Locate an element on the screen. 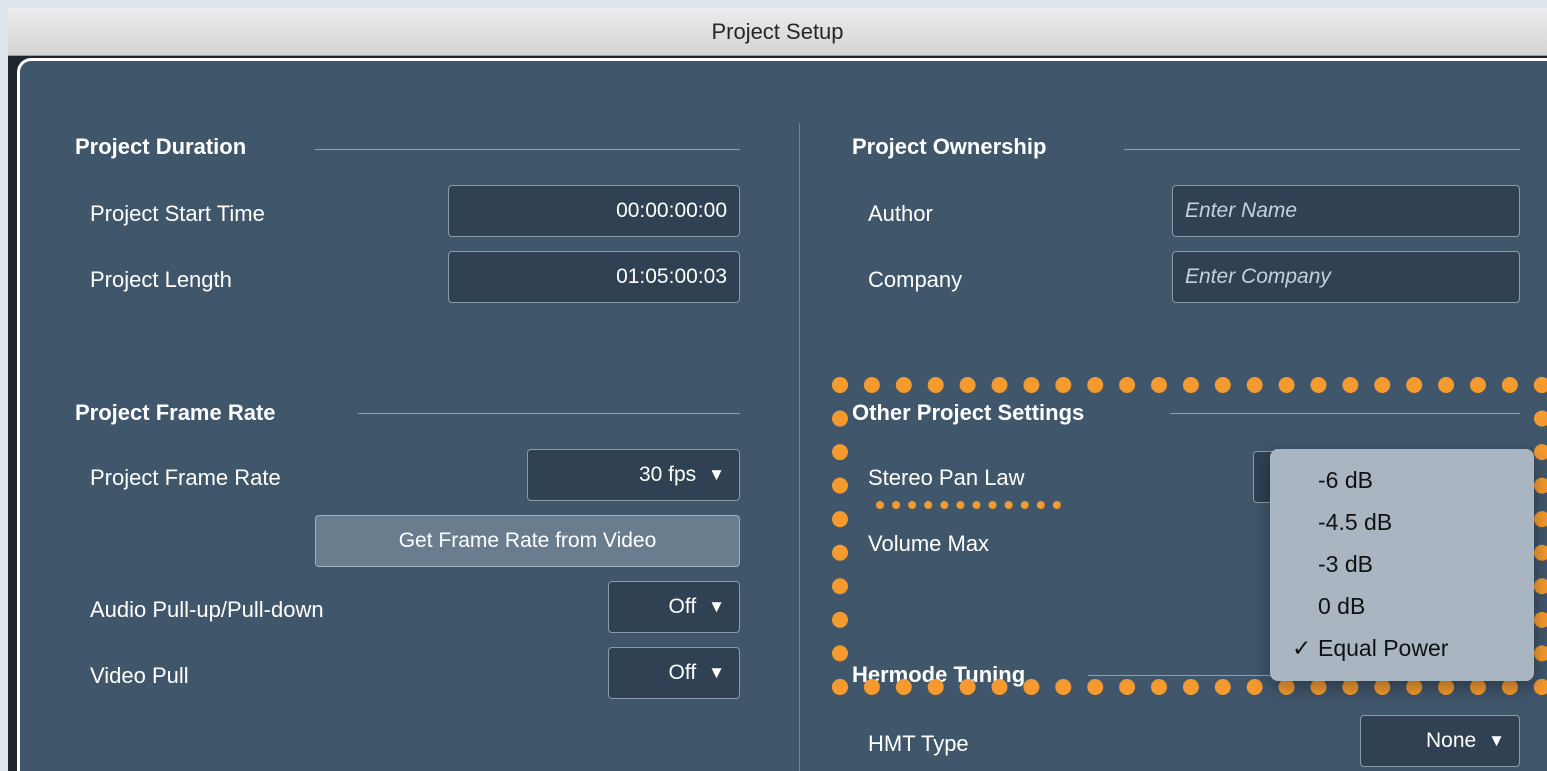 The width and height of the screenshot is (1547, 771). pan-law-dropdown-menu: -6 dB -4.5 dB -3 dB 0 dB ✓ Equal Power is located at coordinates (1402, 565).